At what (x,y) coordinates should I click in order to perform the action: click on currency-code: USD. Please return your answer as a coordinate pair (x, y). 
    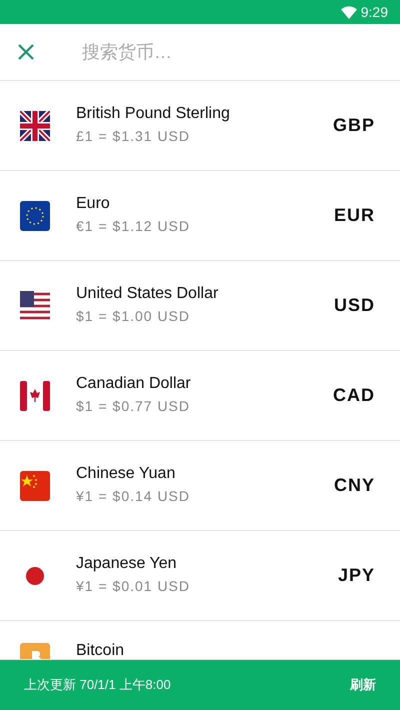
    Looking at the image, I should click on (354, 305).